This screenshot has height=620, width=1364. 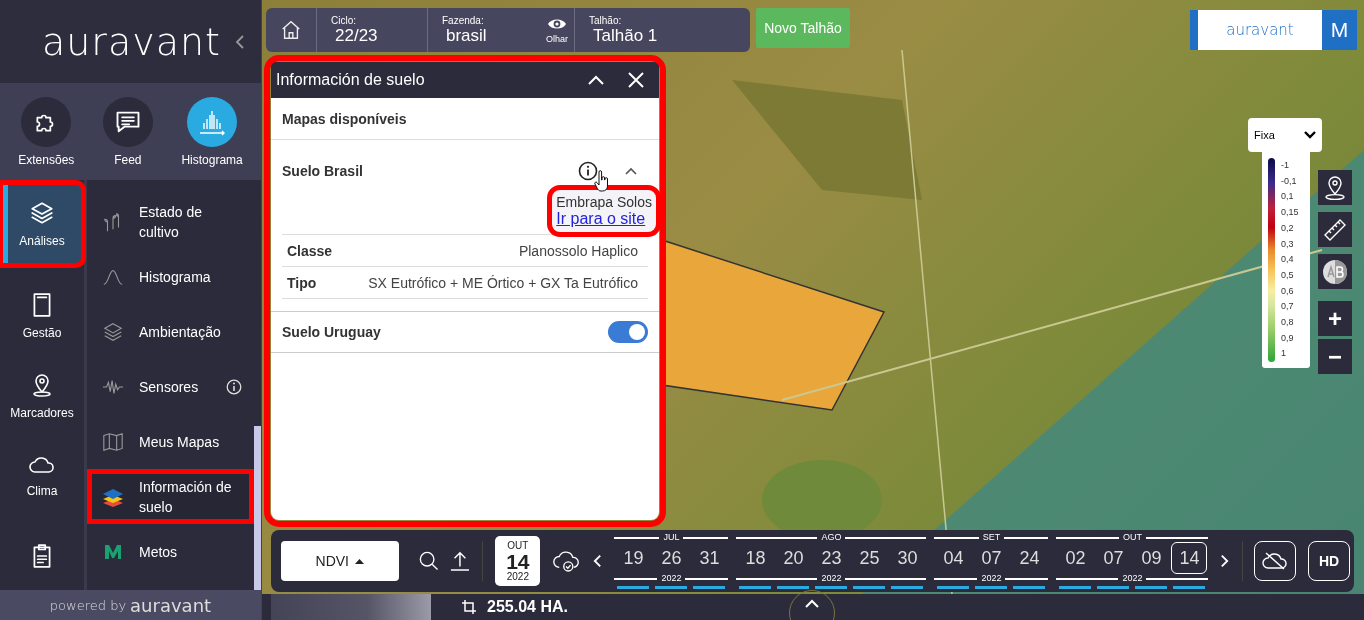 I want to click on chevron-right-icon, so click(x=1225, y=561).